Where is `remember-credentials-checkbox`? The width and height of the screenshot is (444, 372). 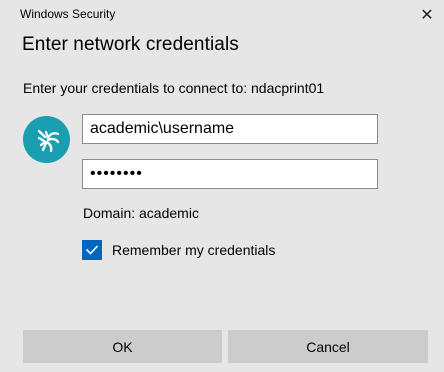 remember-credentials-checkbox is located at coordinates (92, 250).